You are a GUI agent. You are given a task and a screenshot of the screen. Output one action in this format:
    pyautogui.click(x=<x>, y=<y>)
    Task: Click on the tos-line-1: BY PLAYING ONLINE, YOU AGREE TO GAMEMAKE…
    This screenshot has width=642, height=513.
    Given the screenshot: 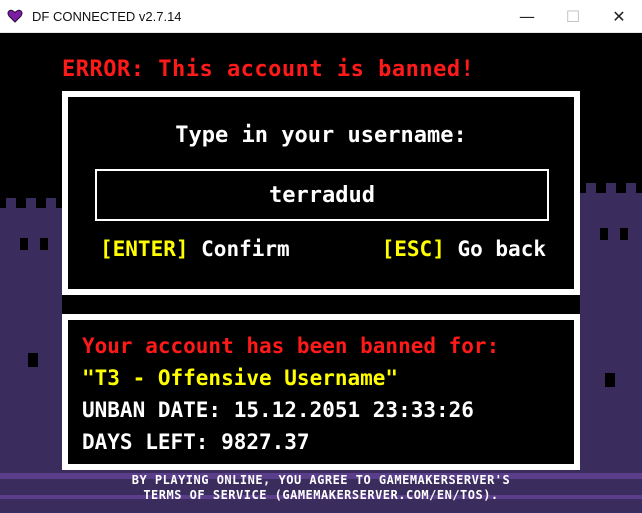 What is the action you would take?
    pyautogui.click(x=321, y=480)
    